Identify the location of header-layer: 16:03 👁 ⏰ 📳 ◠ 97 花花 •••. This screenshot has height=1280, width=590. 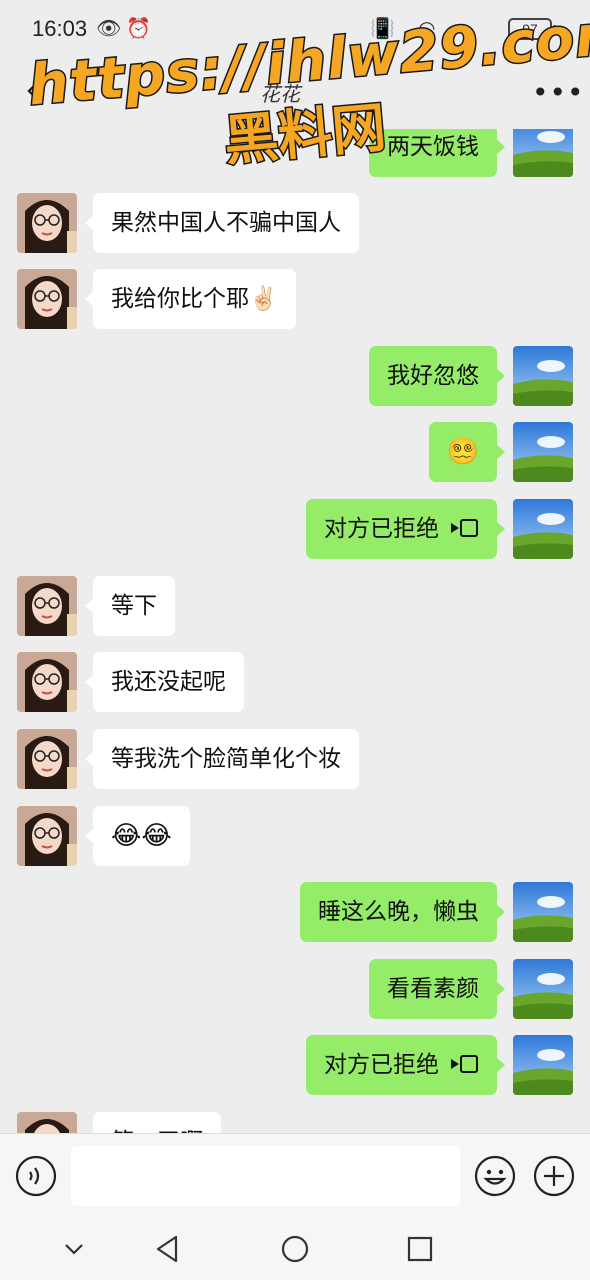
(295, 64).